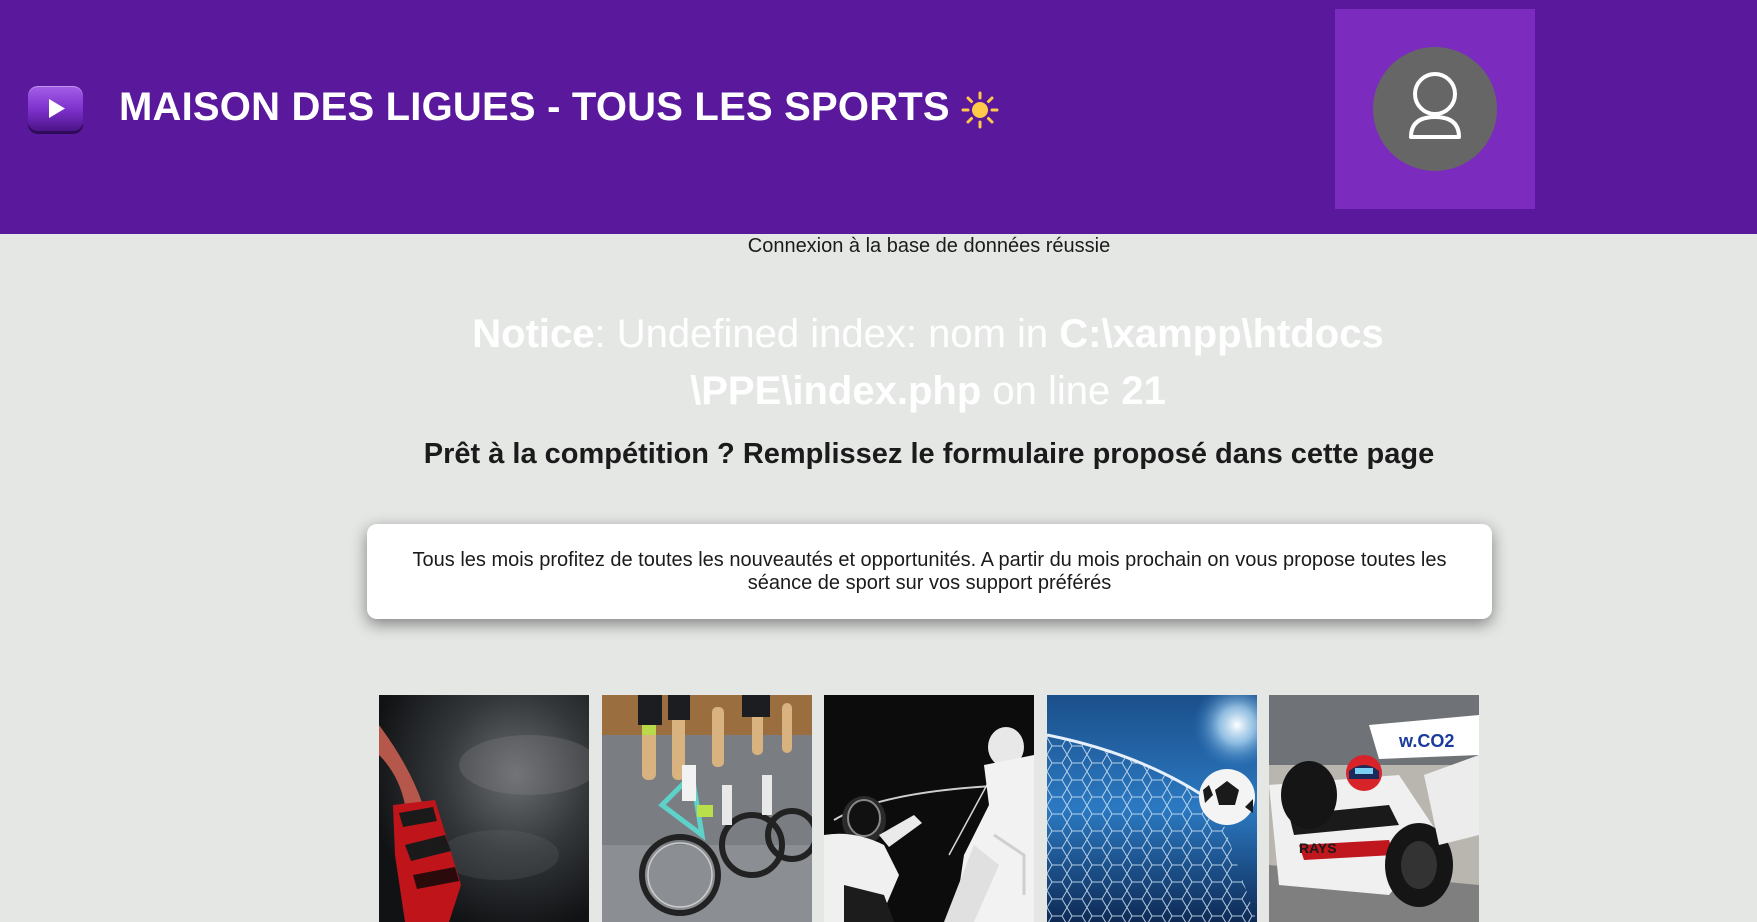  I want to click on notice-label: Notice, so click(533, 334).